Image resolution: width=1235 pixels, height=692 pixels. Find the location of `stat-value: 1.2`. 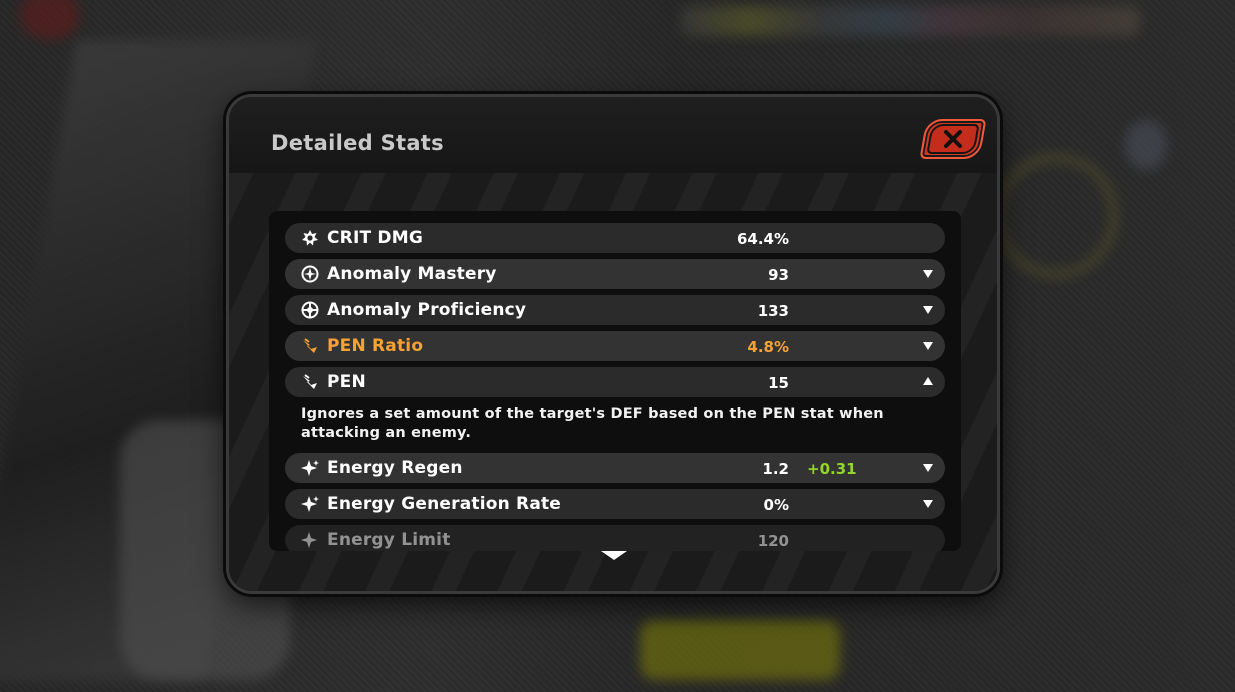

stat-value: 1.2 is located at coordinates (775, 469).